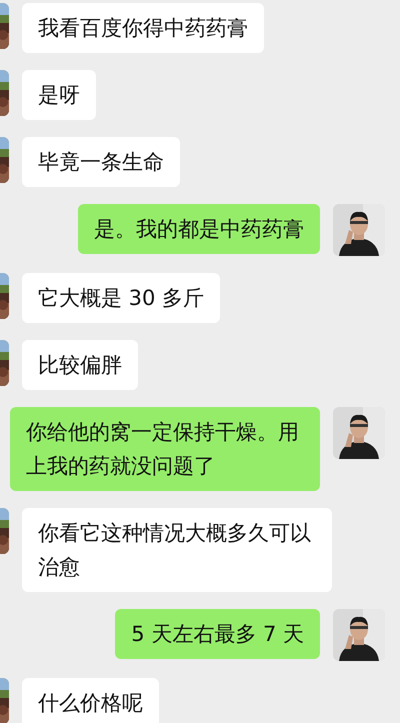 The width and height of the screenshot is (400, 723). I want to click on received-message: 我看百度你得中药药膏, so click(143, 28).